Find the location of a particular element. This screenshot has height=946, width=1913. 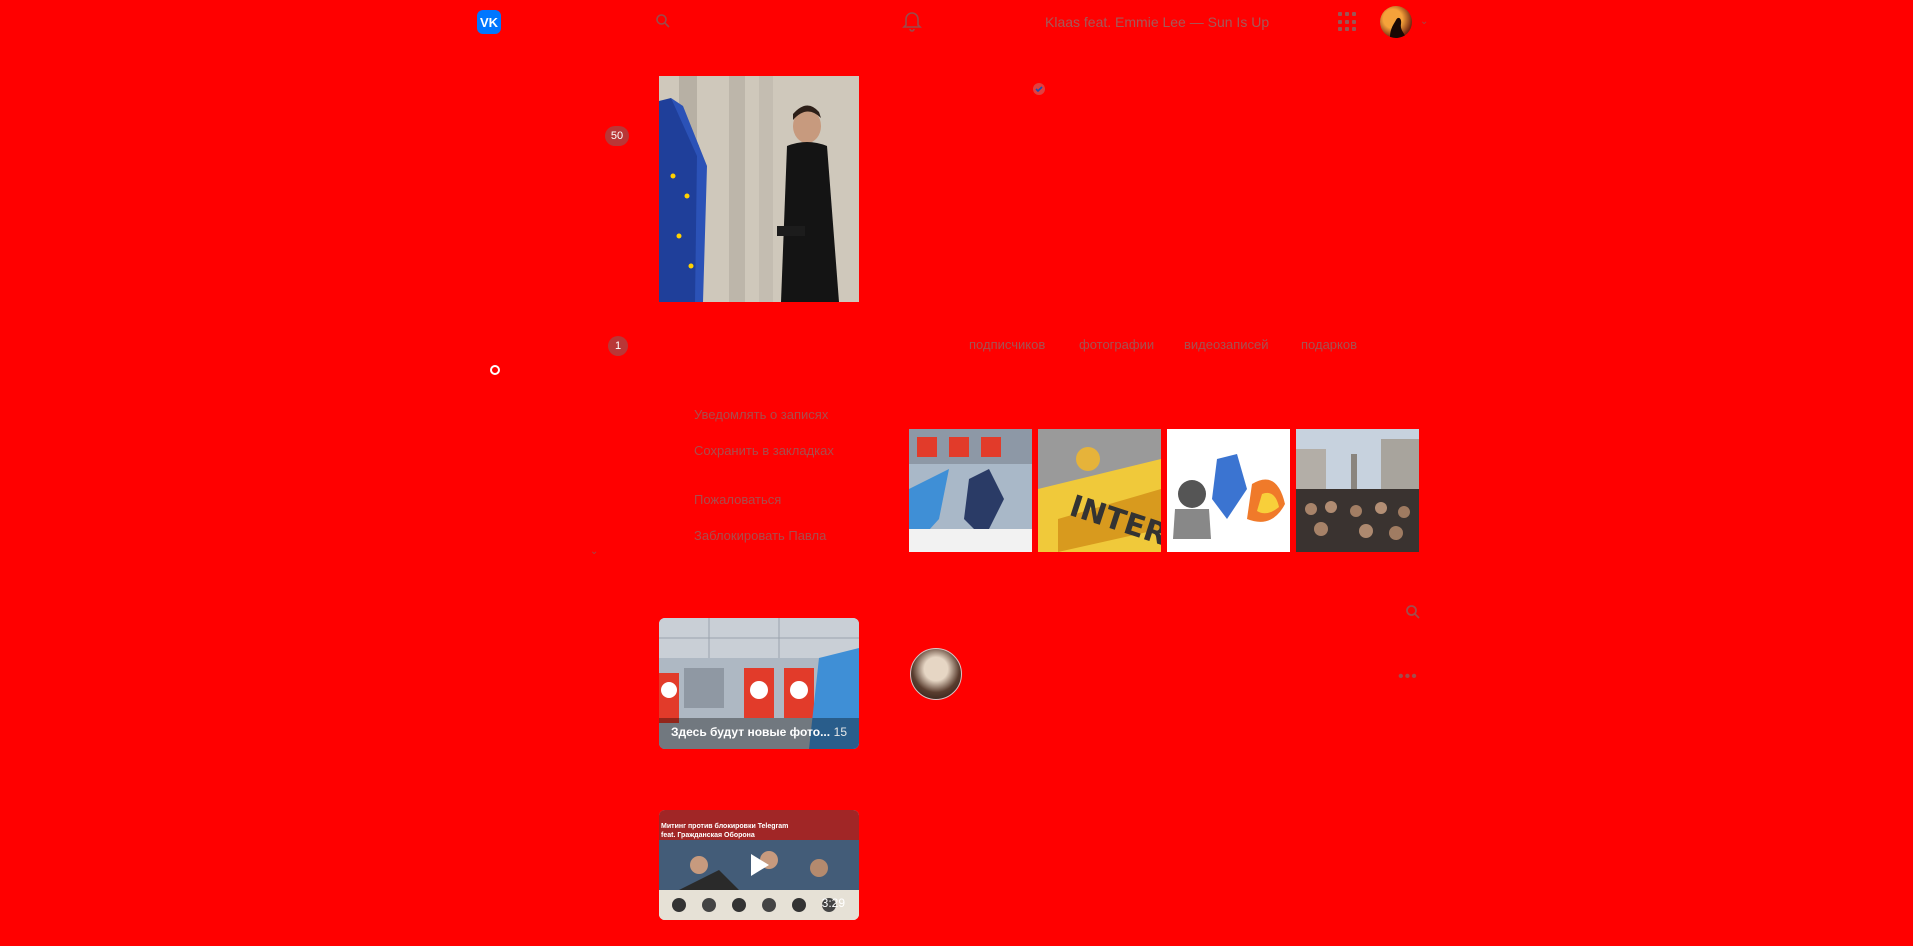

messages-badge: 50 is located at coordinates (617, 136).